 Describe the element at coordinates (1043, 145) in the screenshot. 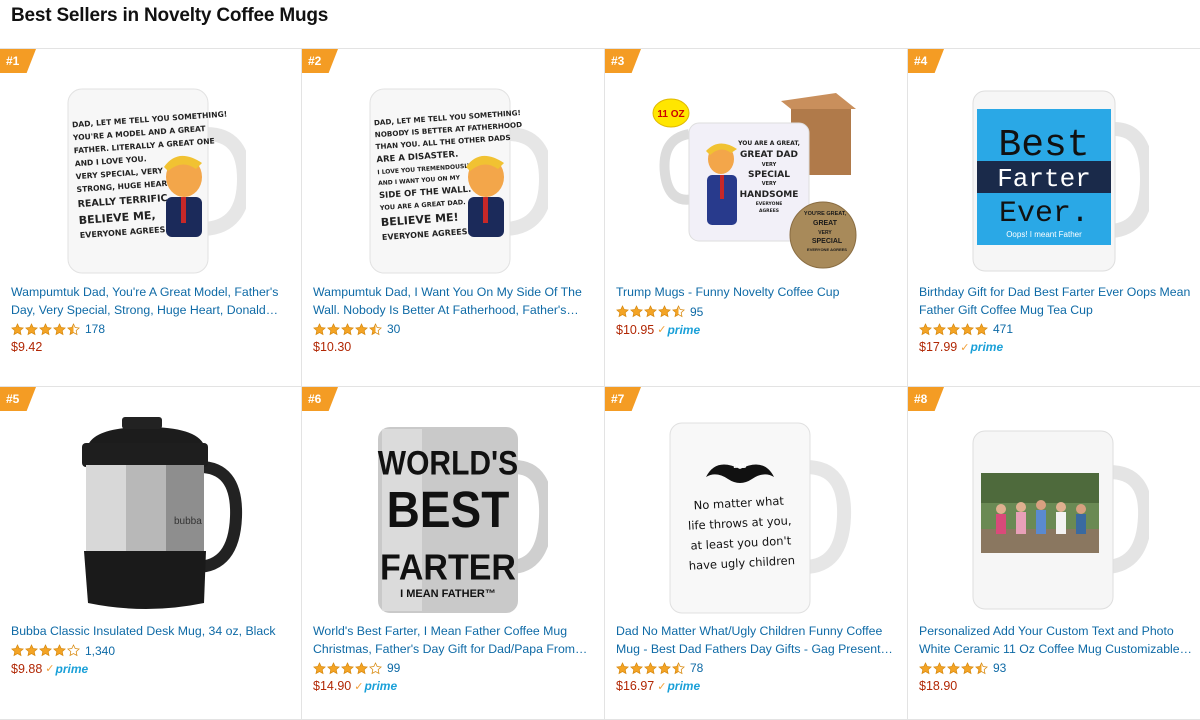

I see `mug-text-line: Best` at that location.